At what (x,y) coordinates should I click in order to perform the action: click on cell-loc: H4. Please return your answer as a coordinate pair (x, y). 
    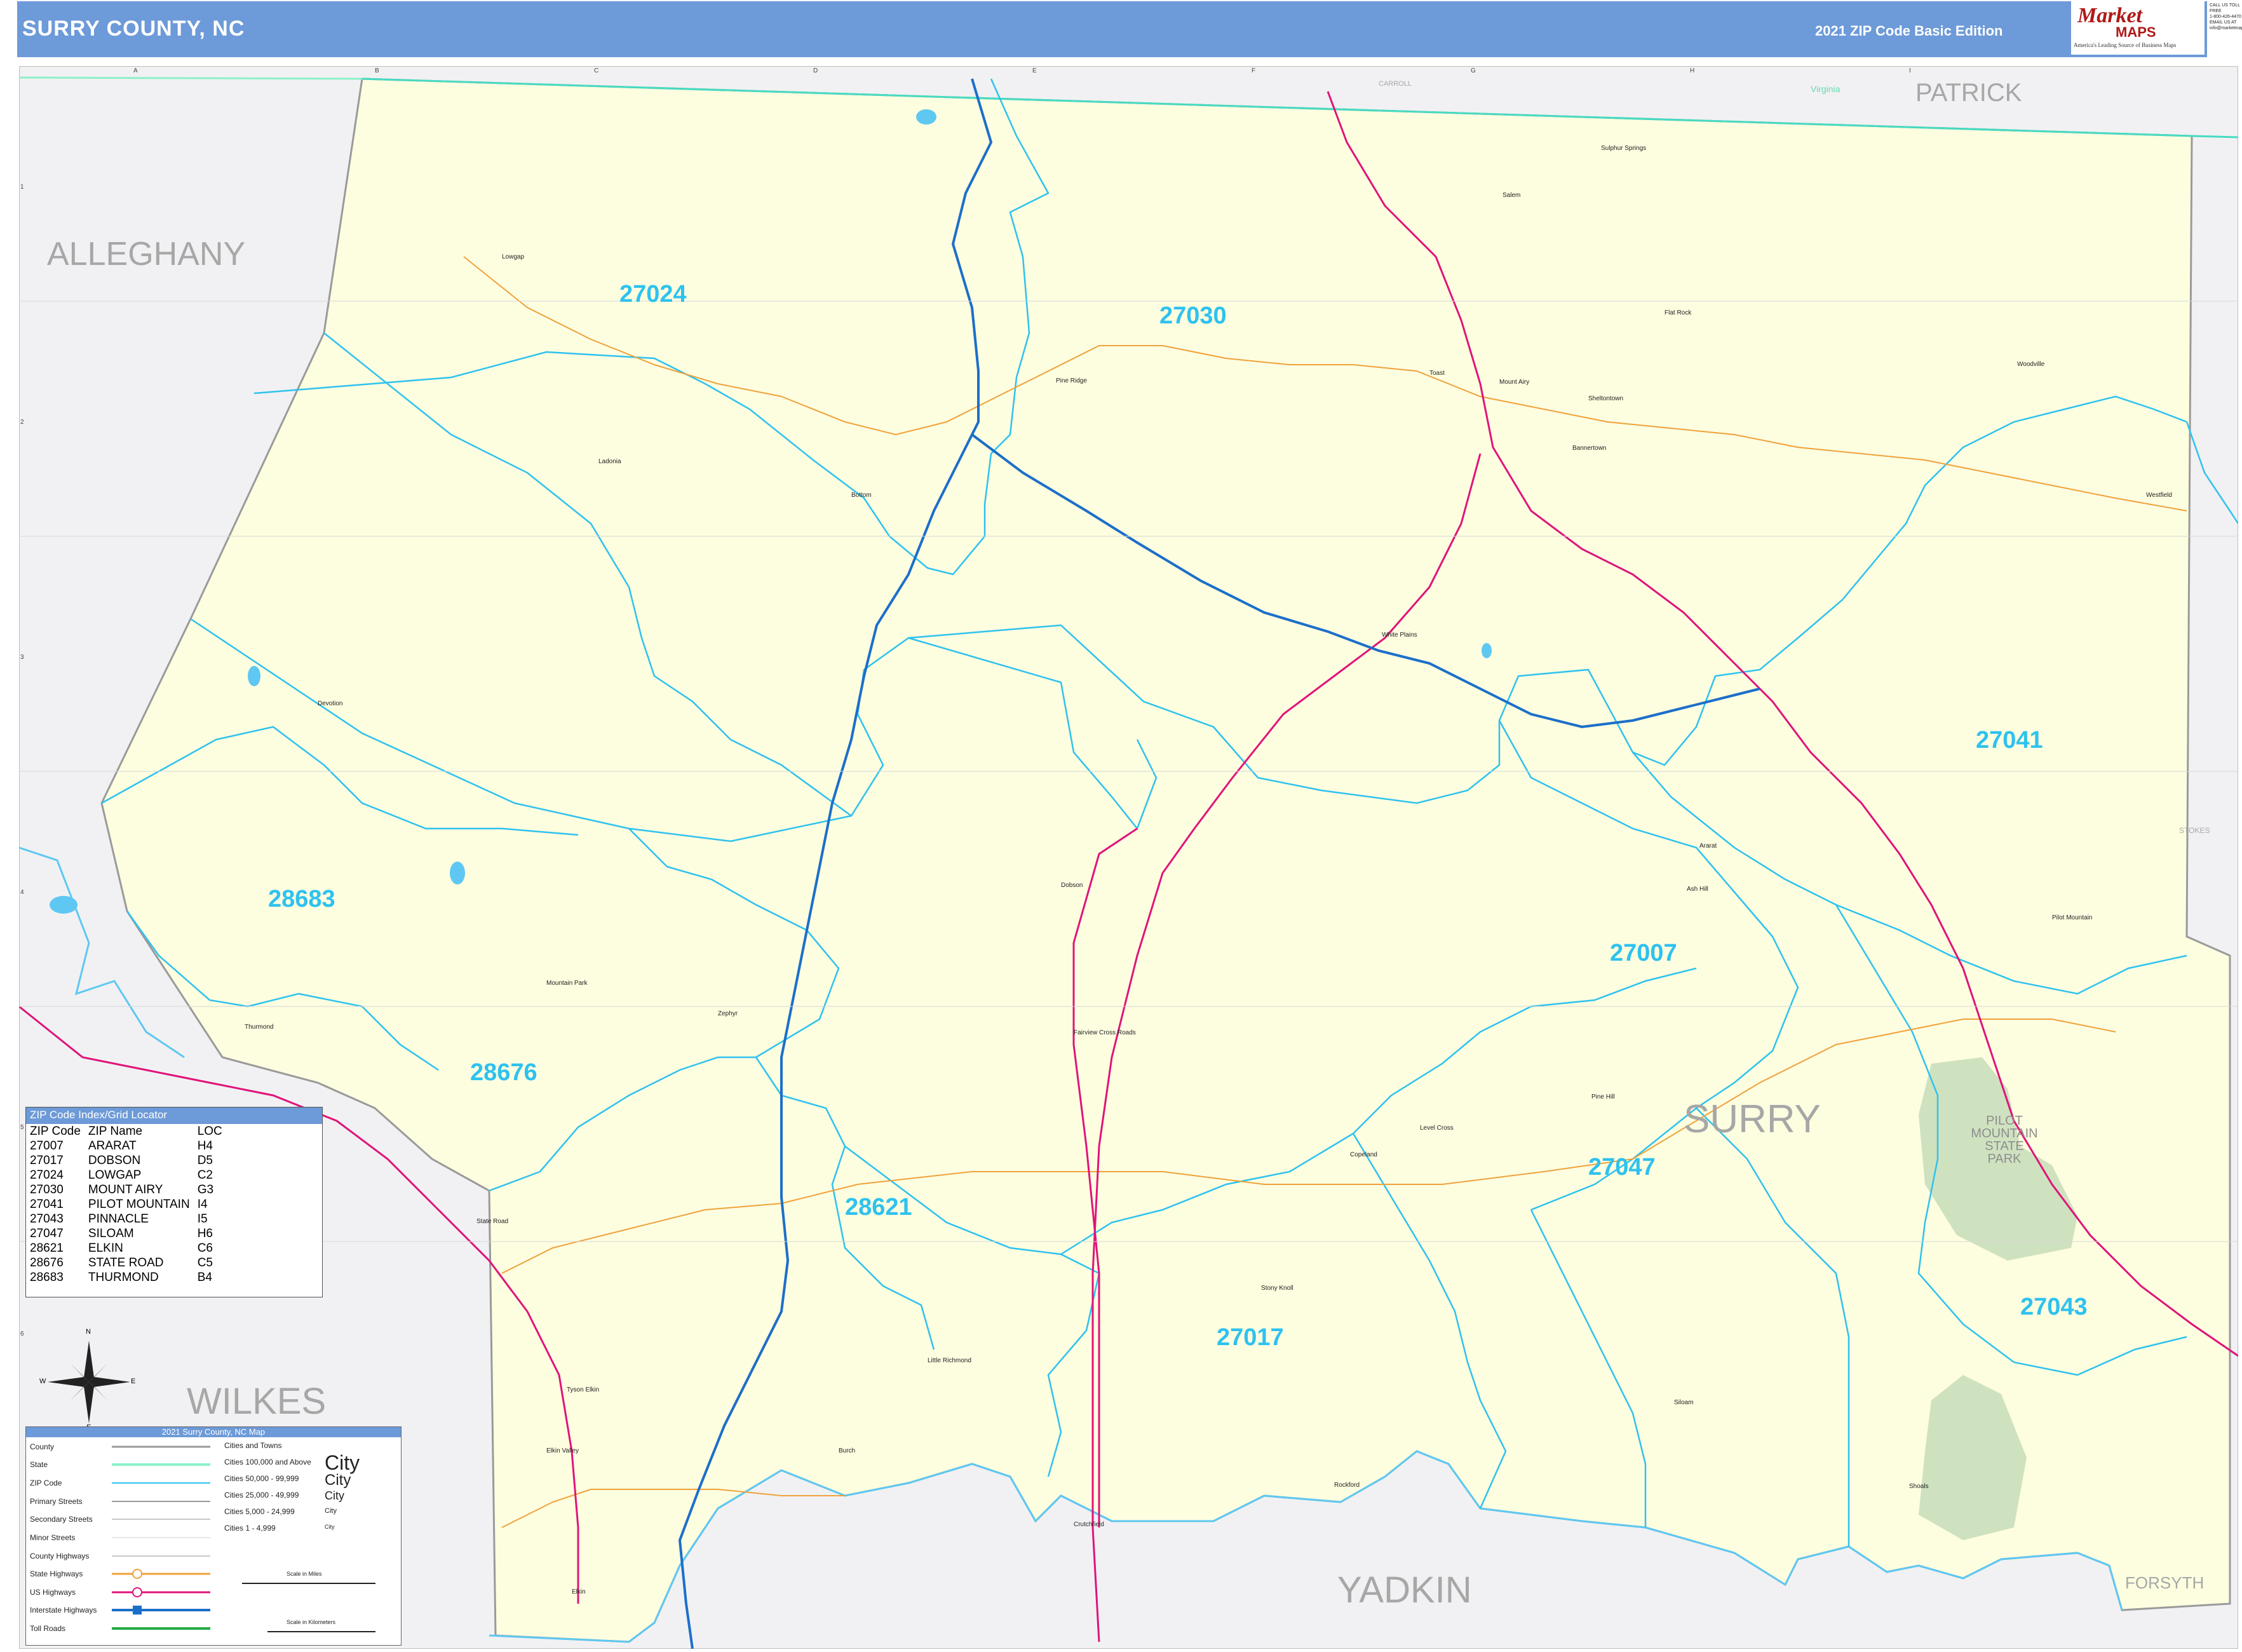
    Looking at the image, I should click on (205, 1146).